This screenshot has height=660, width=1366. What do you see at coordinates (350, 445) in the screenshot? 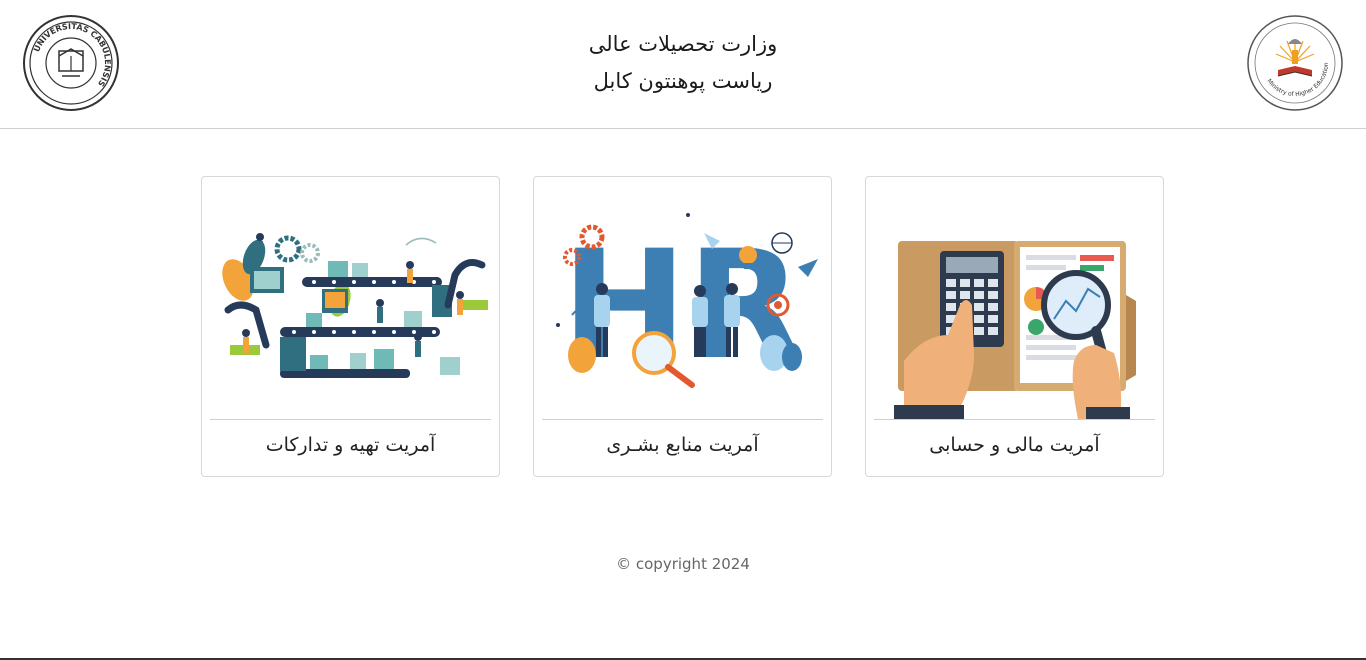
I see `procurement-card-label: آمریت تهیه و تدارکات` at bounding box center [350, 445].